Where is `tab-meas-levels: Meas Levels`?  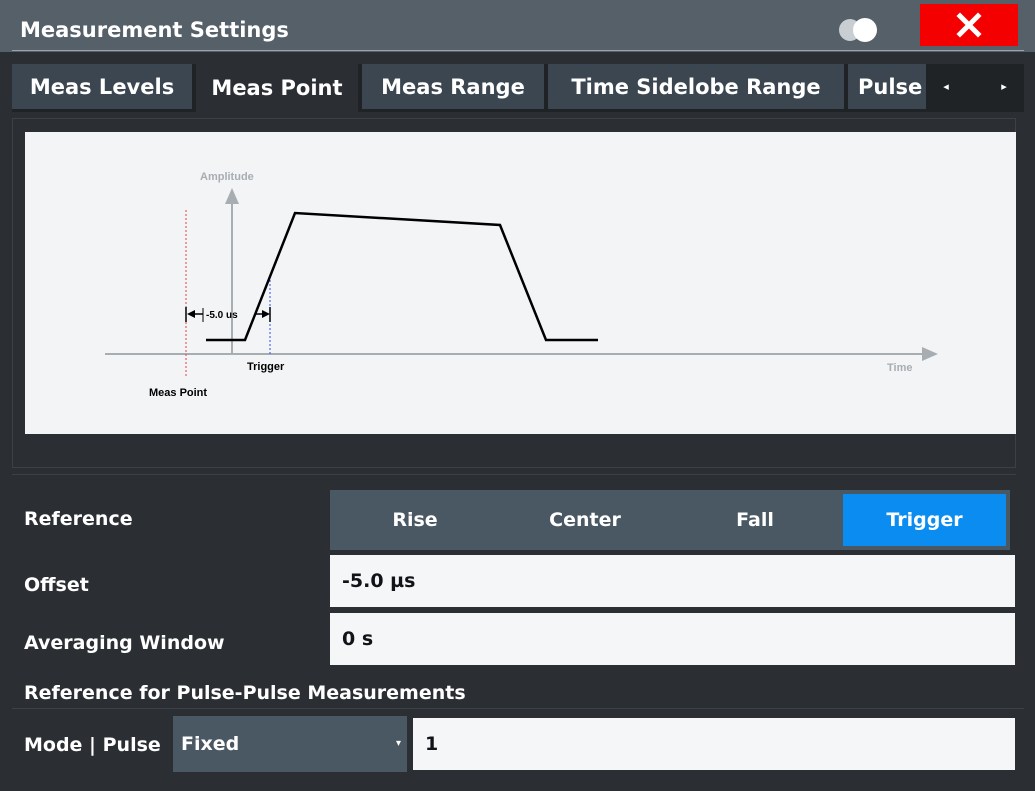 tab-meas-levels: Meas Levels is located at coordinates (102, 86).